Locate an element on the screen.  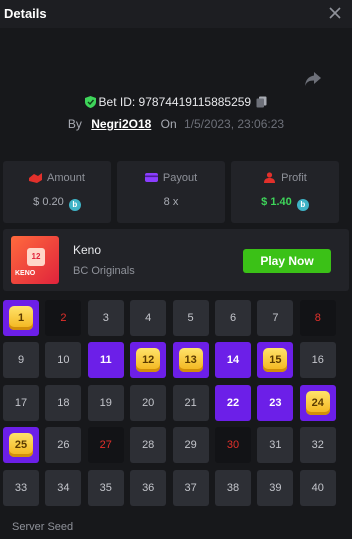
modal-title: Details is located at coordinates (25, 13).